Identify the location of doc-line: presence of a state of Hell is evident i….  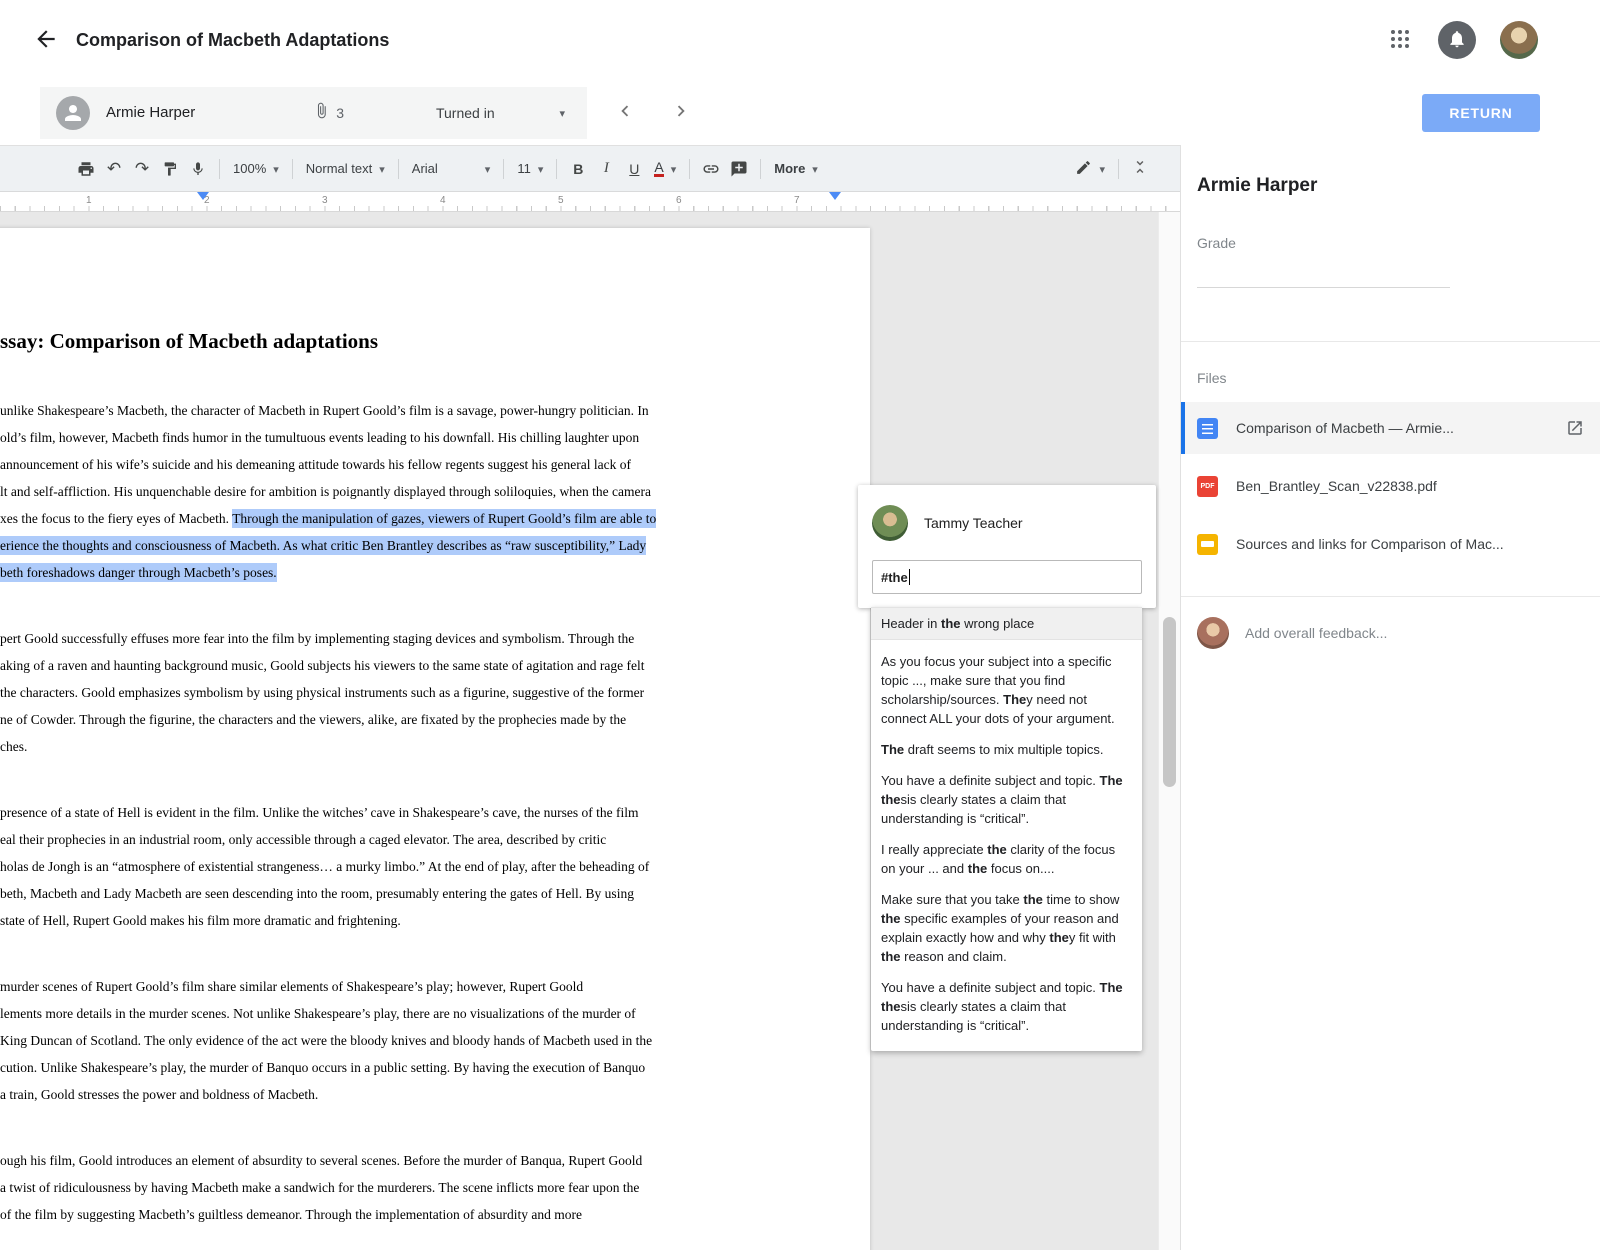
(356, 812).